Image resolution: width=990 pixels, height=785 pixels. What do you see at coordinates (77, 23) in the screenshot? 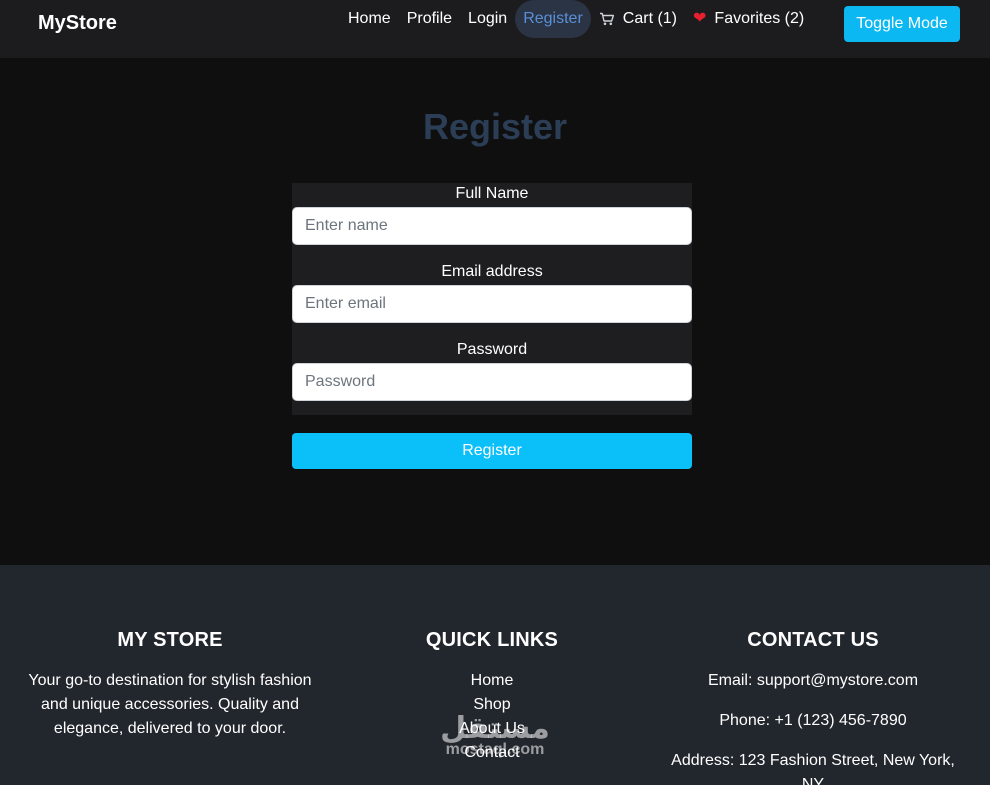
I see `brand-logo: MyStore` at bounding box center [77, 23].